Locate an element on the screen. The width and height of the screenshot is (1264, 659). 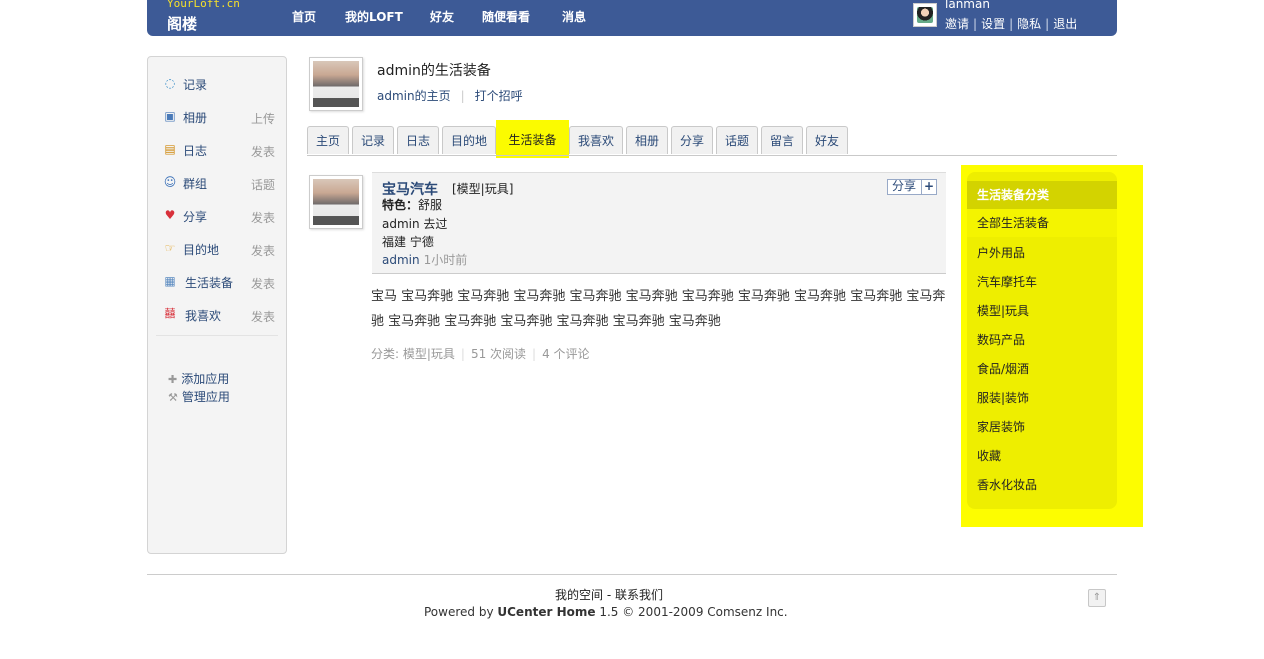
plus-icon: + is located at coordinates (928, 187).